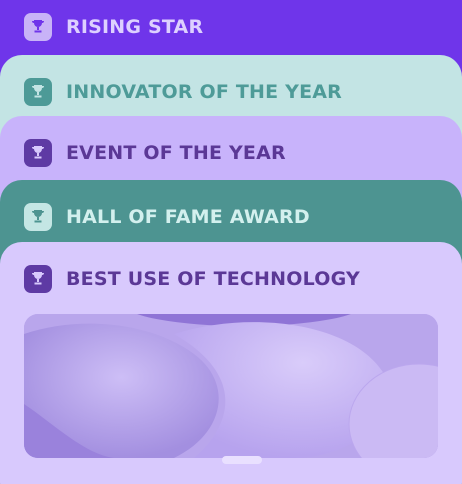 Image resolution: width=462 pixels, height=484 pixels. I want to click on award-title: BEST USE OF TECHNOLOGY, so click(213, 279).